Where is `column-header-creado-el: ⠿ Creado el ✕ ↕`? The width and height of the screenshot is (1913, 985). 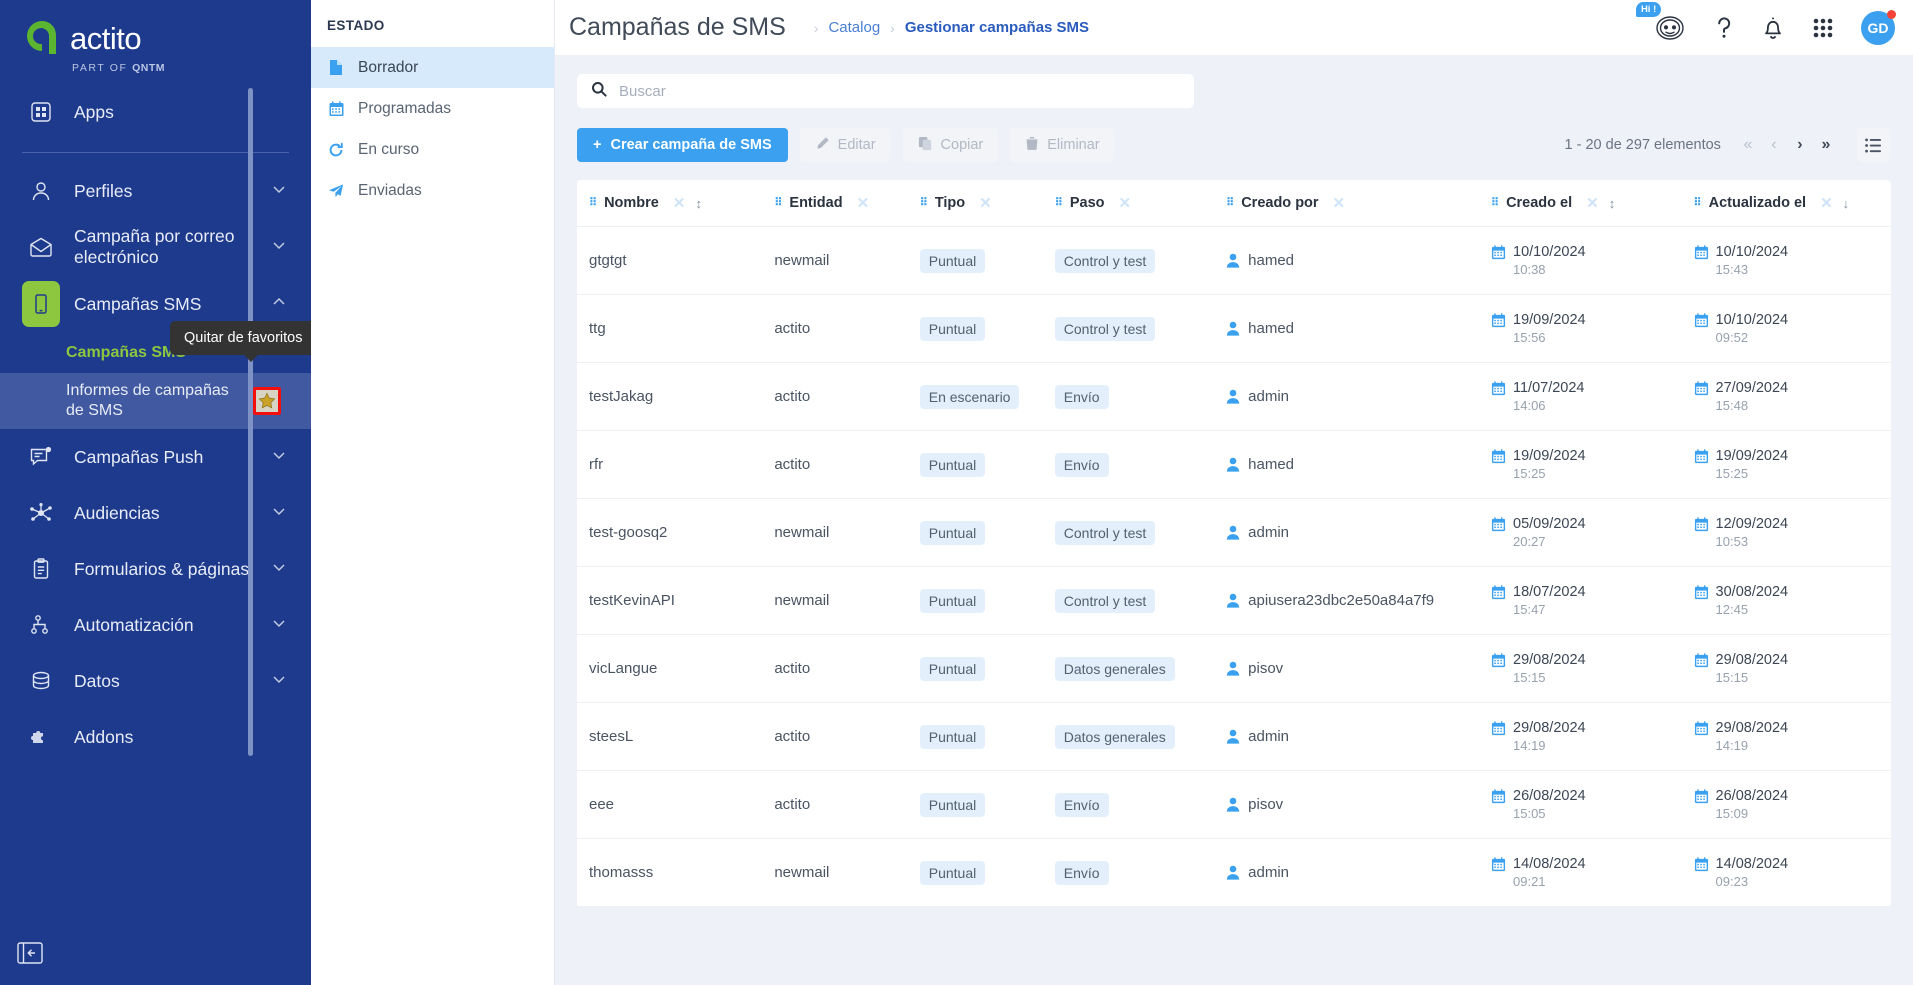 column-header-creado-el: ⠿ Creado el ✕ ↕ is located at coordinates (1592, 203).